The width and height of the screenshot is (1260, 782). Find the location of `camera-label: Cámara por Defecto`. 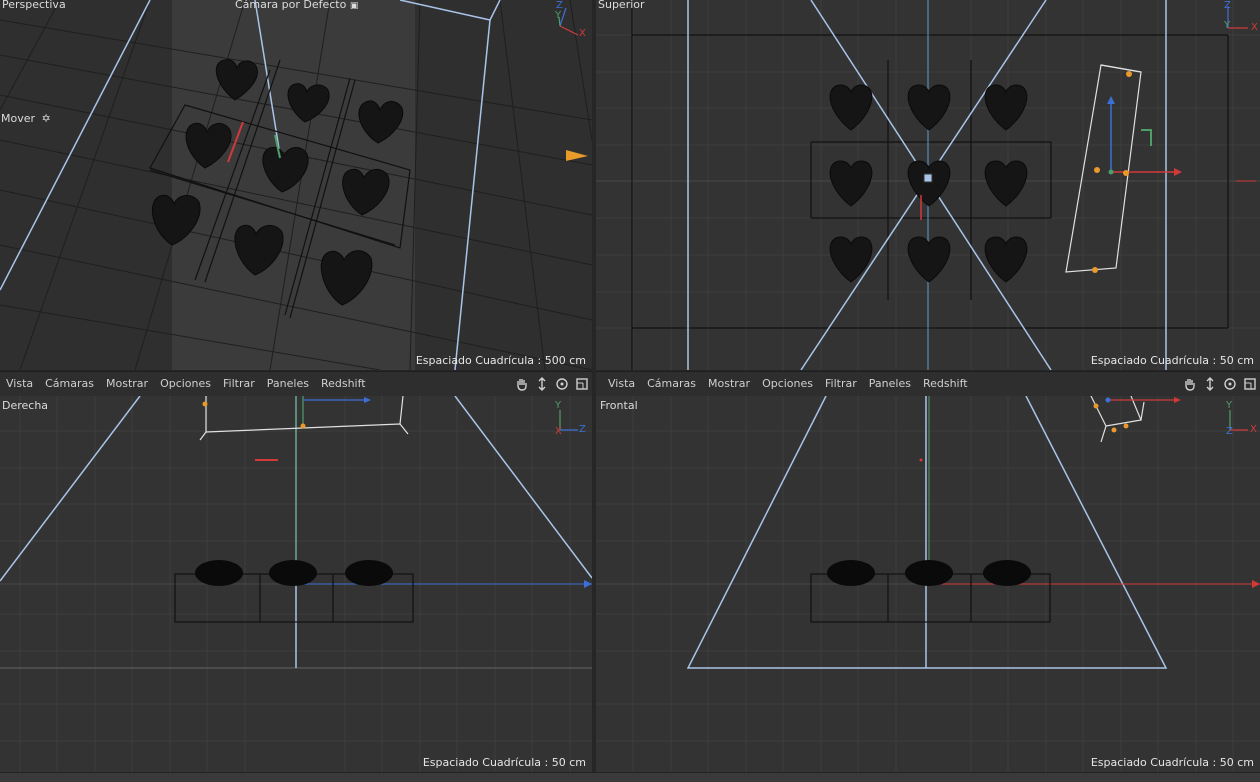

camera-label: Cámara por Defecto is located at coordinates (291, 5).